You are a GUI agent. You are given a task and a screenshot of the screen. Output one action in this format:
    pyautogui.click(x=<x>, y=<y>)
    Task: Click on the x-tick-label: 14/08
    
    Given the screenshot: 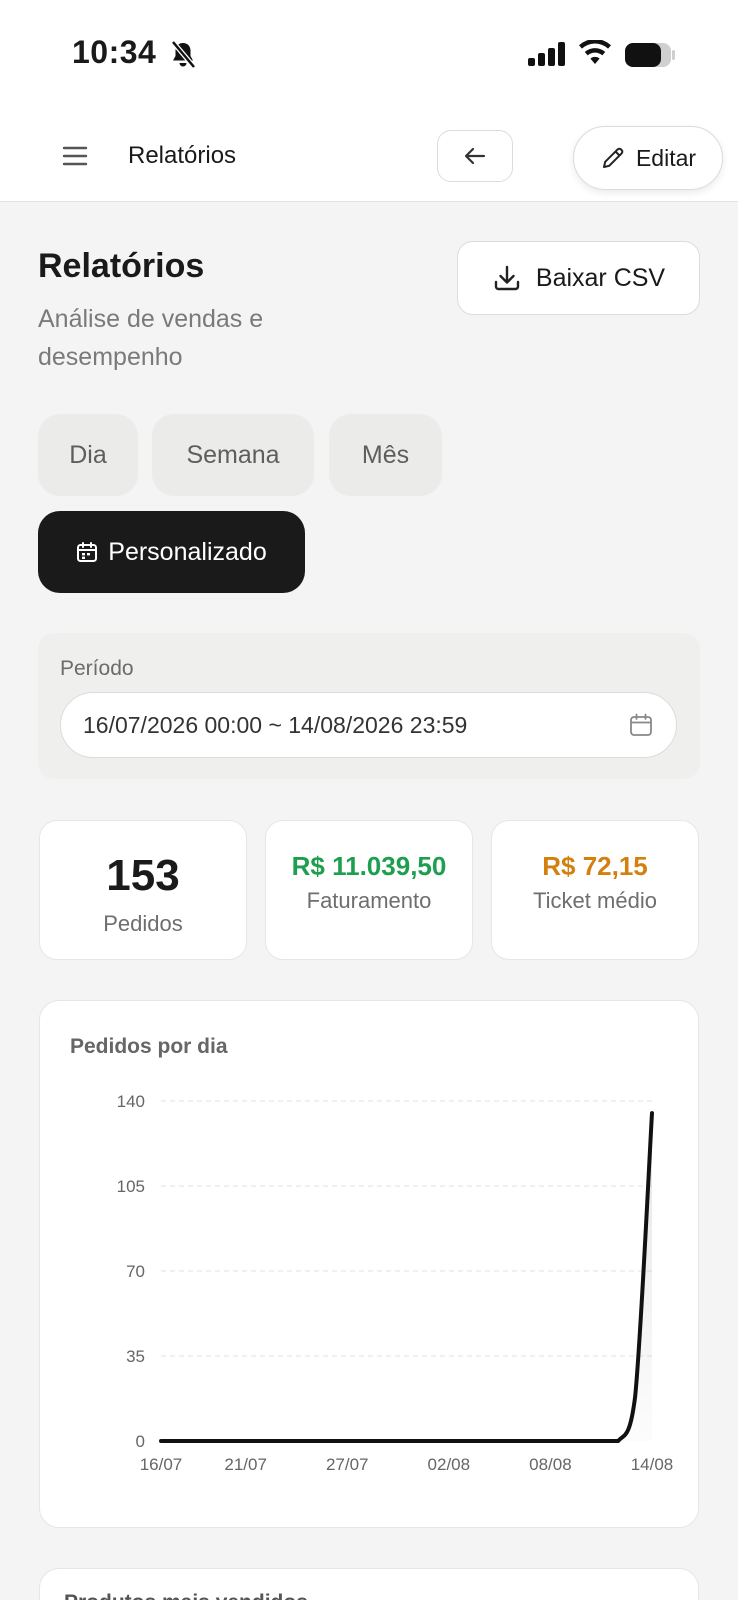 What is the action you would take?
    pyautogui.click(x=652, y=1464)
    